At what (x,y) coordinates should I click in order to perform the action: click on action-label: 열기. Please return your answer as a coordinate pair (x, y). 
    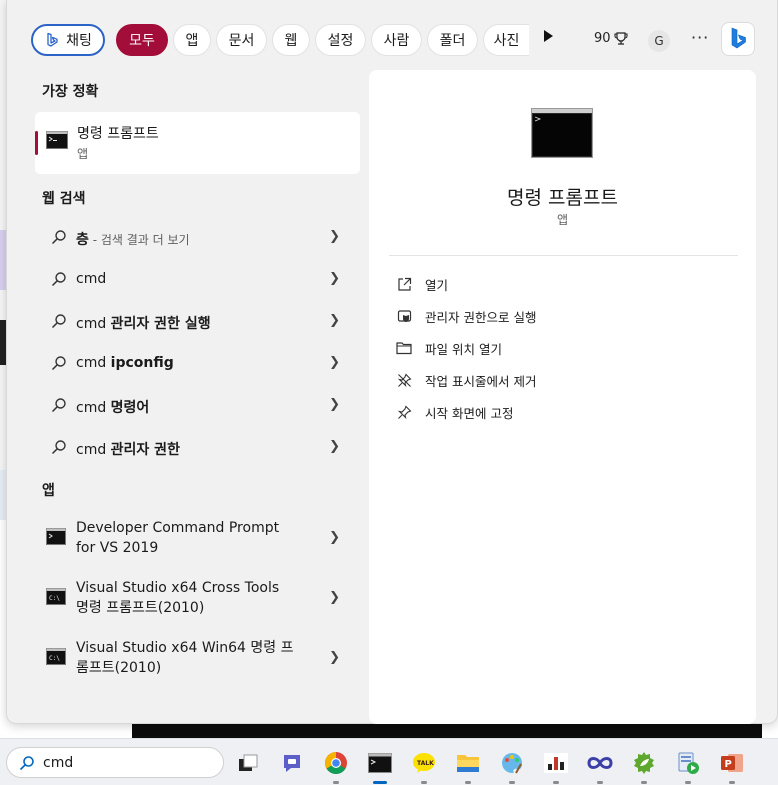
    Looking at the image, I should click on (437, 285).